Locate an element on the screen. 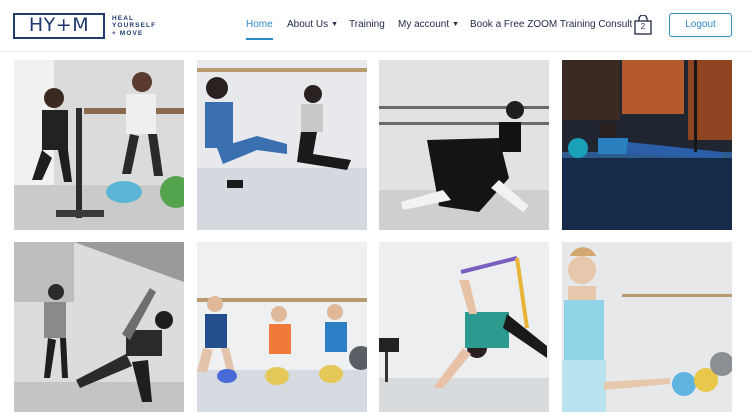 Image resolution: width=752 pixels, height=419 pixels. gallery-photo-trainer-assist is located at coordinates (99, 145).